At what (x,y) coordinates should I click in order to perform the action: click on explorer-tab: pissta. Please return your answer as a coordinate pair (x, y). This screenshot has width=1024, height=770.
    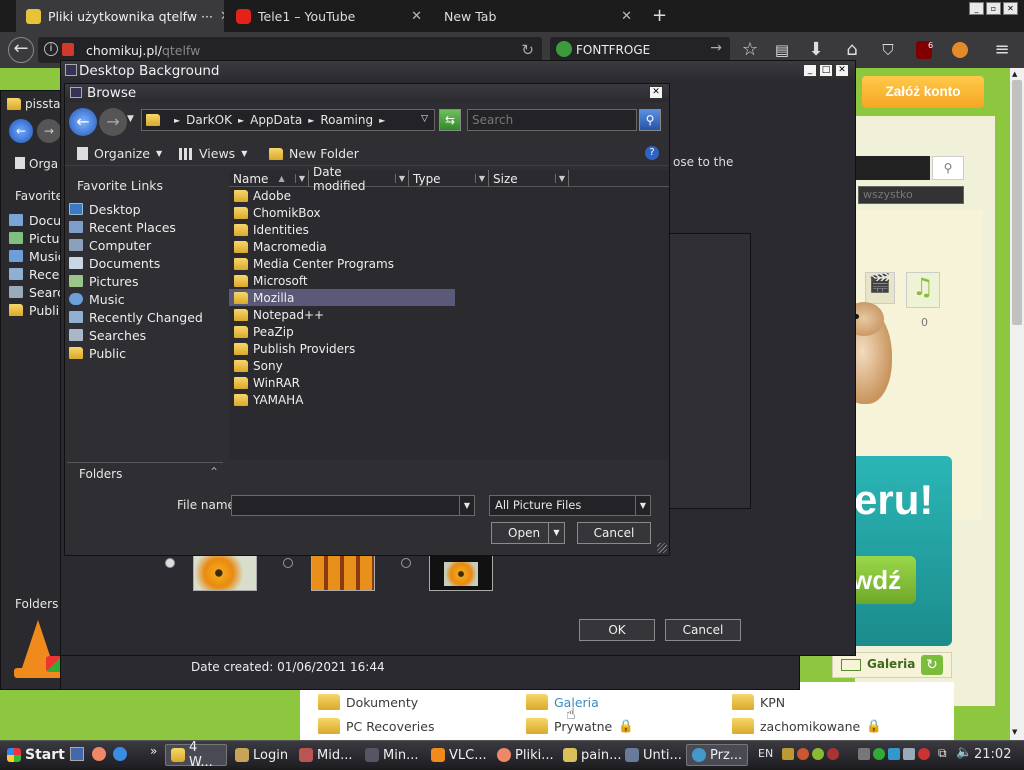
    Looking at the image, I should click on (34, 104).